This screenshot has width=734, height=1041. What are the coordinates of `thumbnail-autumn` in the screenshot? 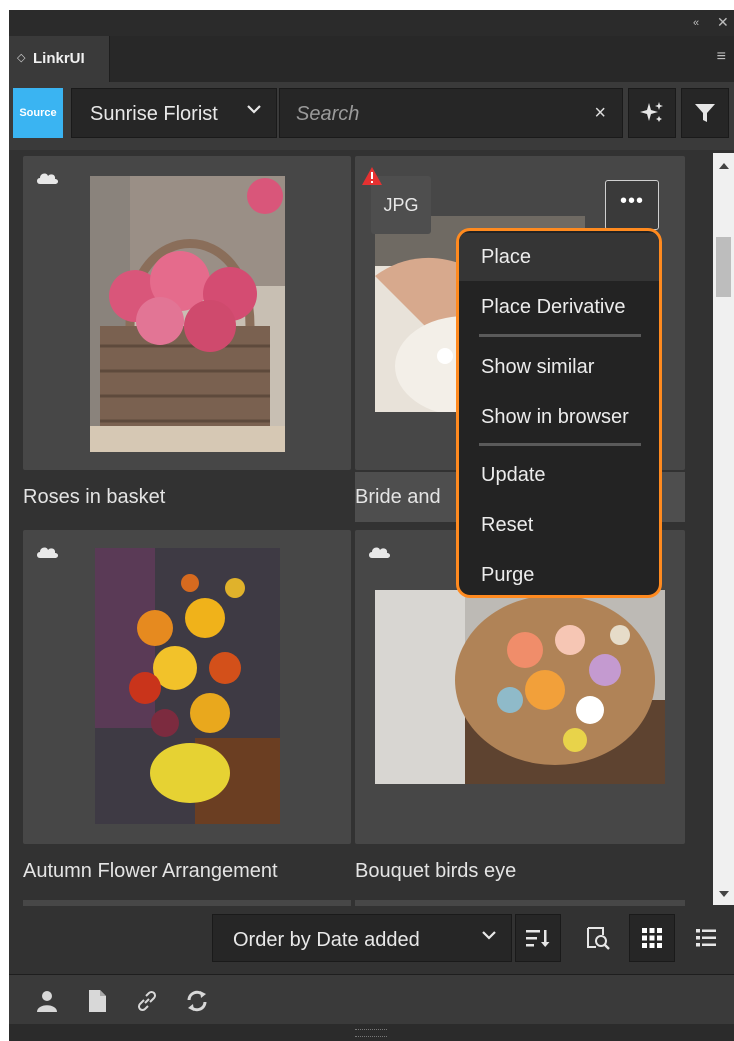 It's located at (187, 686).